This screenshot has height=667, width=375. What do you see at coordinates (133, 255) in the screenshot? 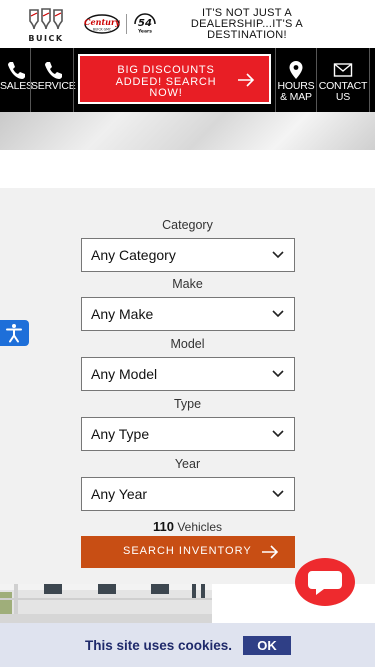
I see `category-value: Any Category` at bounding box center [133, 255].